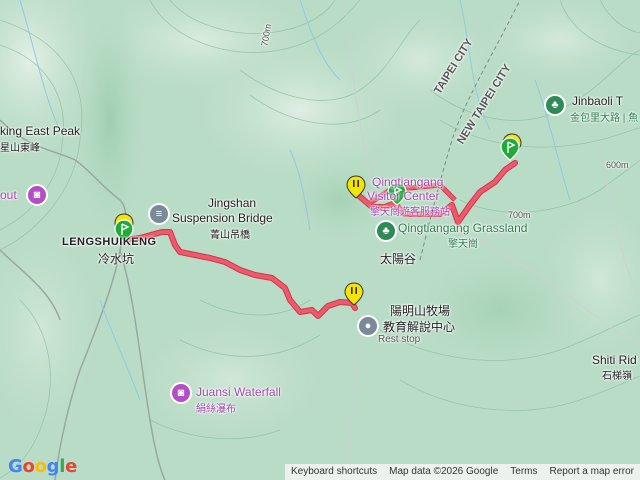 The width and height of the screenshot is (640, 480). I want to click on jinbaoli-label: Jinbaoli T, so click(598, 101).